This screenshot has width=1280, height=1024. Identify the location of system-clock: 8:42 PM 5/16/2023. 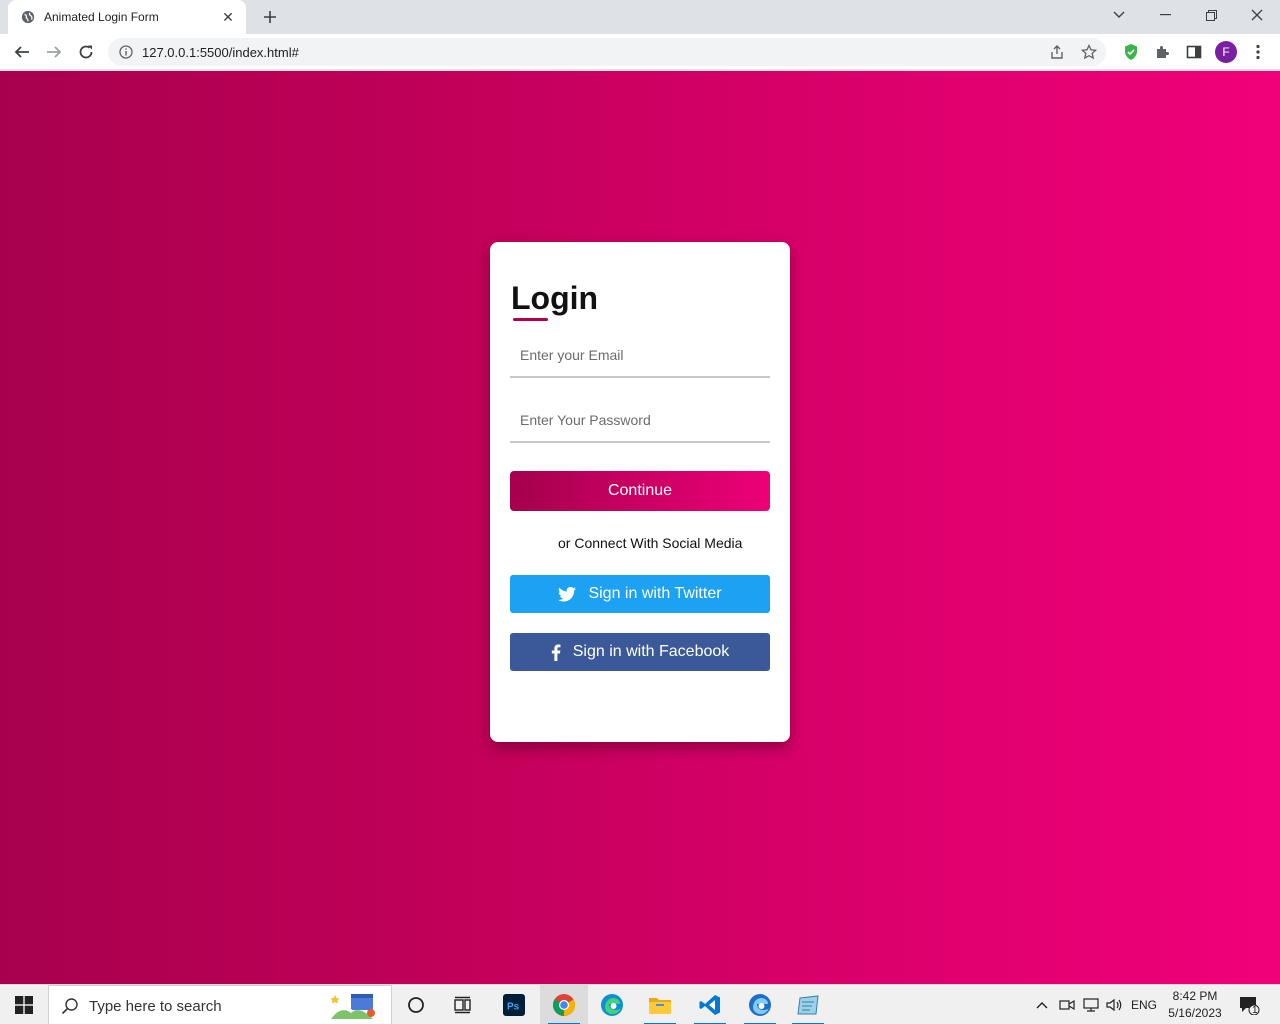
(1195, 1005).